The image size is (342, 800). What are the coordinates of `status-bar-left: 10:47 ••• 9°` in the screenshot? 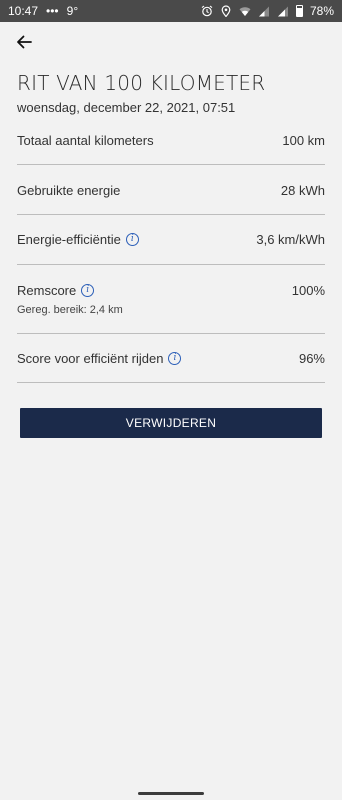 It's located at (43, 11).